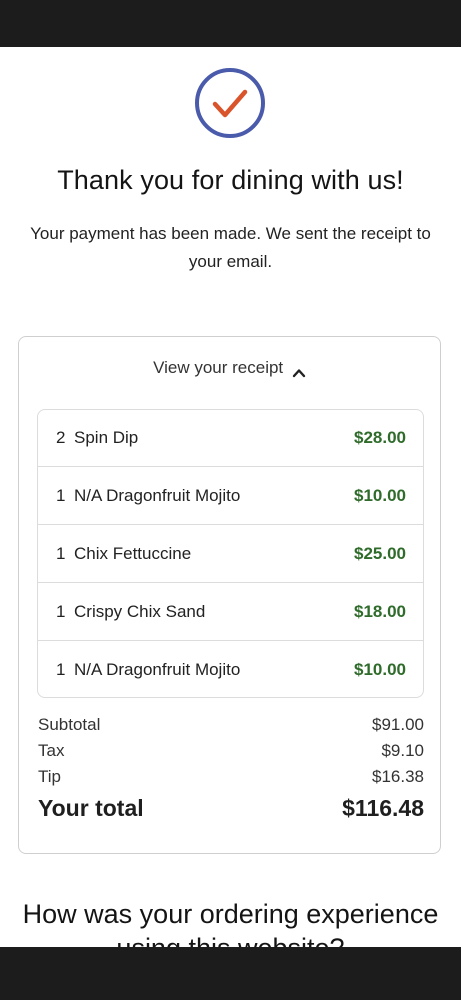 The image size is (461, 1000). I want to click on tax-label: Tax, so click(51, 750).